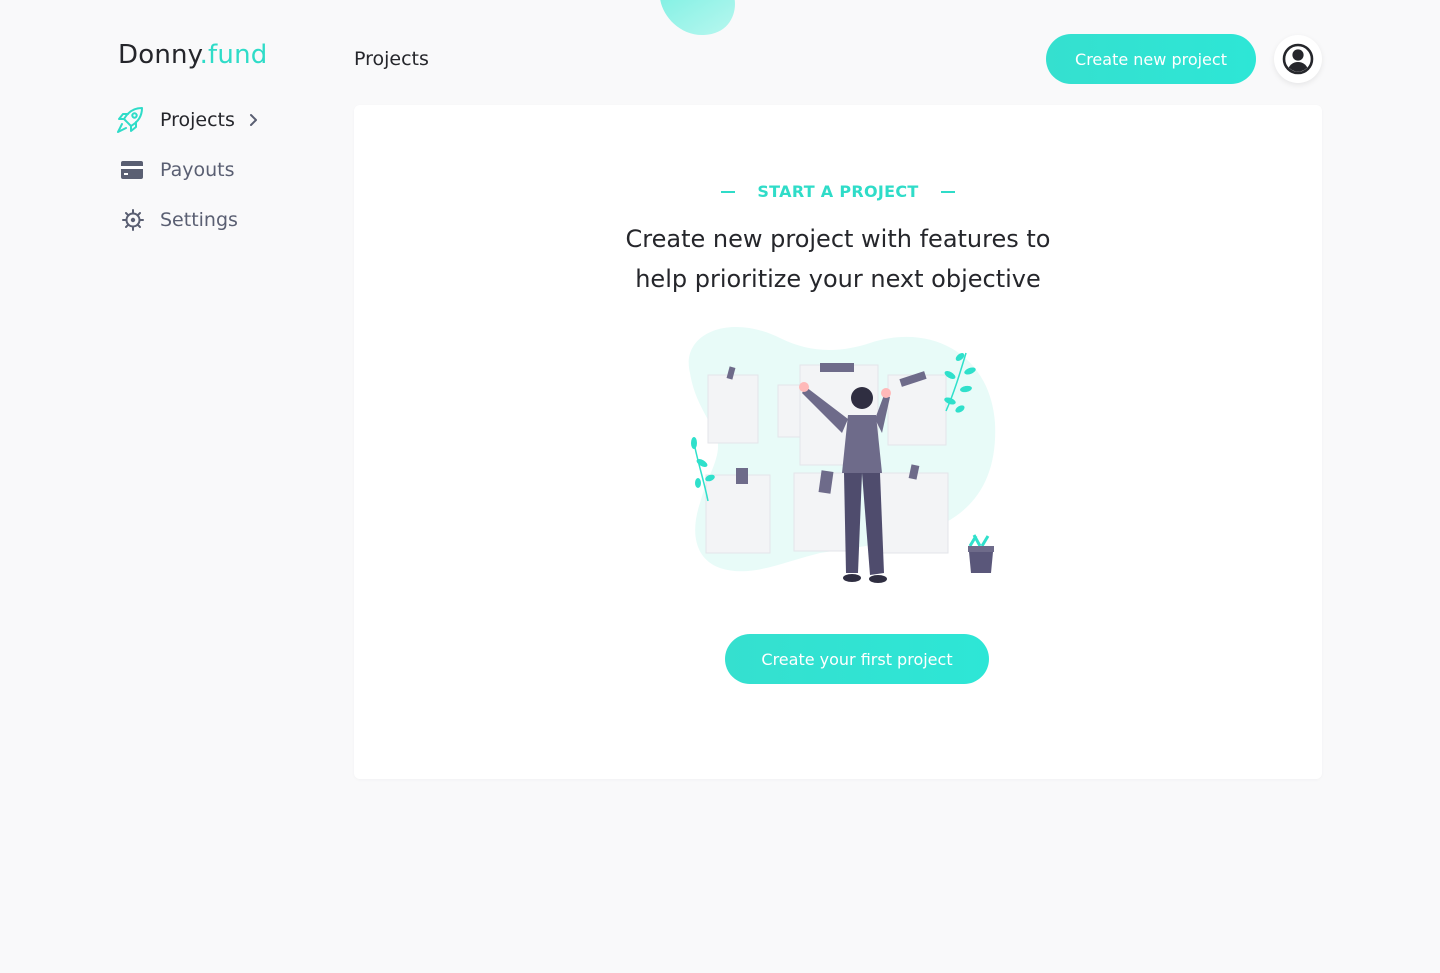  What do you see at coordinates (842, 454) in the screenshot?
I see `man-arranging-notes-illustration` at bounding box center [842, 454].